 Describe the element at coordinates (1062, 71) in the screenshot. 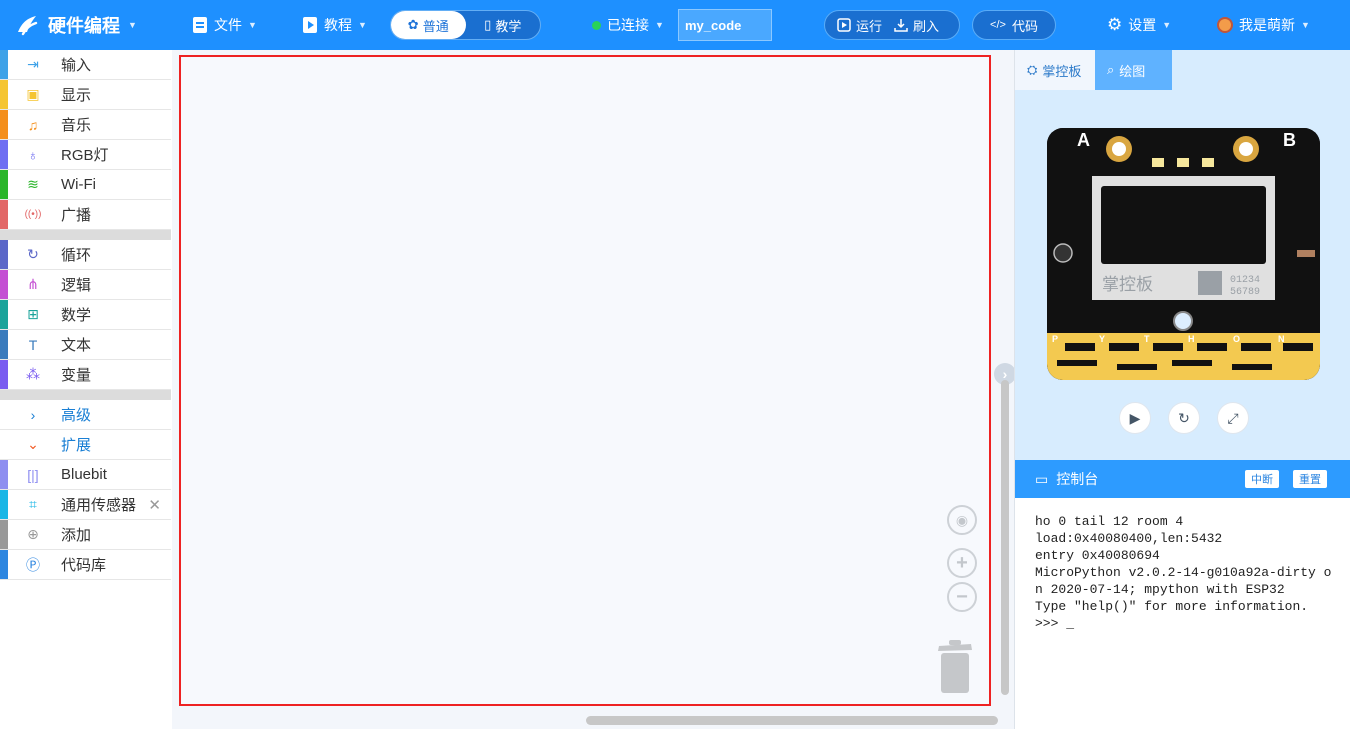

I see `tab-board-label: 掌控板` at that location.